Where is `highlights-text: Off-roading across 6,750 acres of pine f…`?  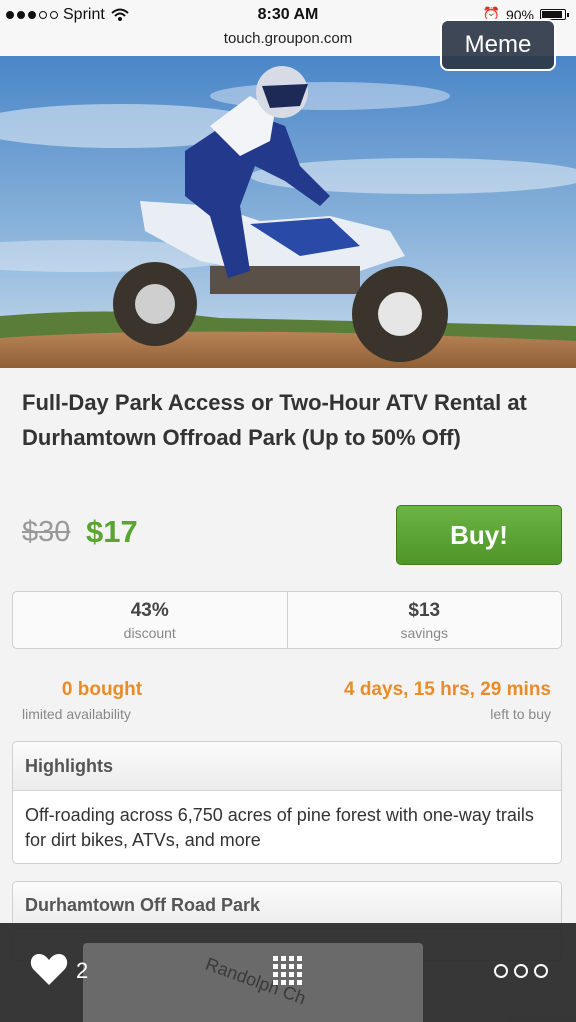
highlights-text: Off-roading across 6,750 acres of pine f… is located at coordinates (279, 827).